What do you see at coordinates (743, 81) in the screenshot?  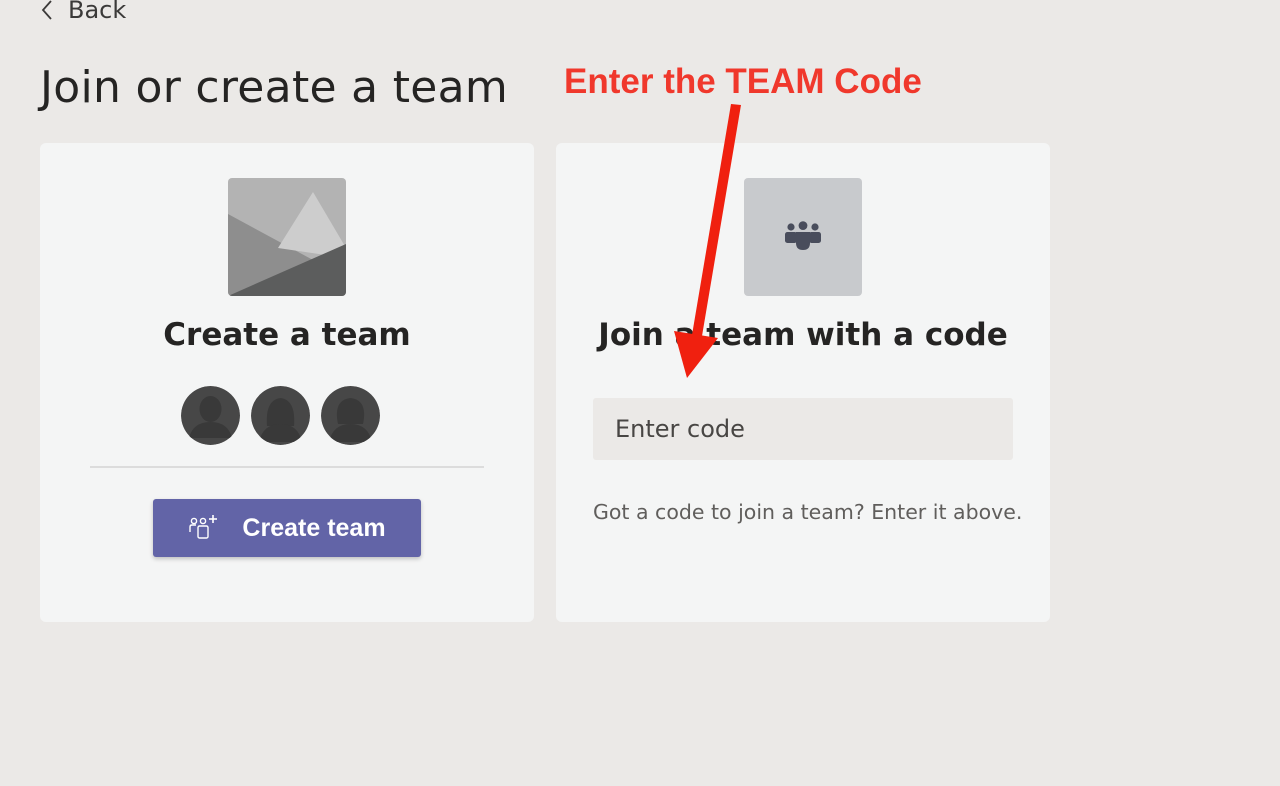 I see `annotation-label: Enter the TEAM Code` at bounding box center [743, 81].